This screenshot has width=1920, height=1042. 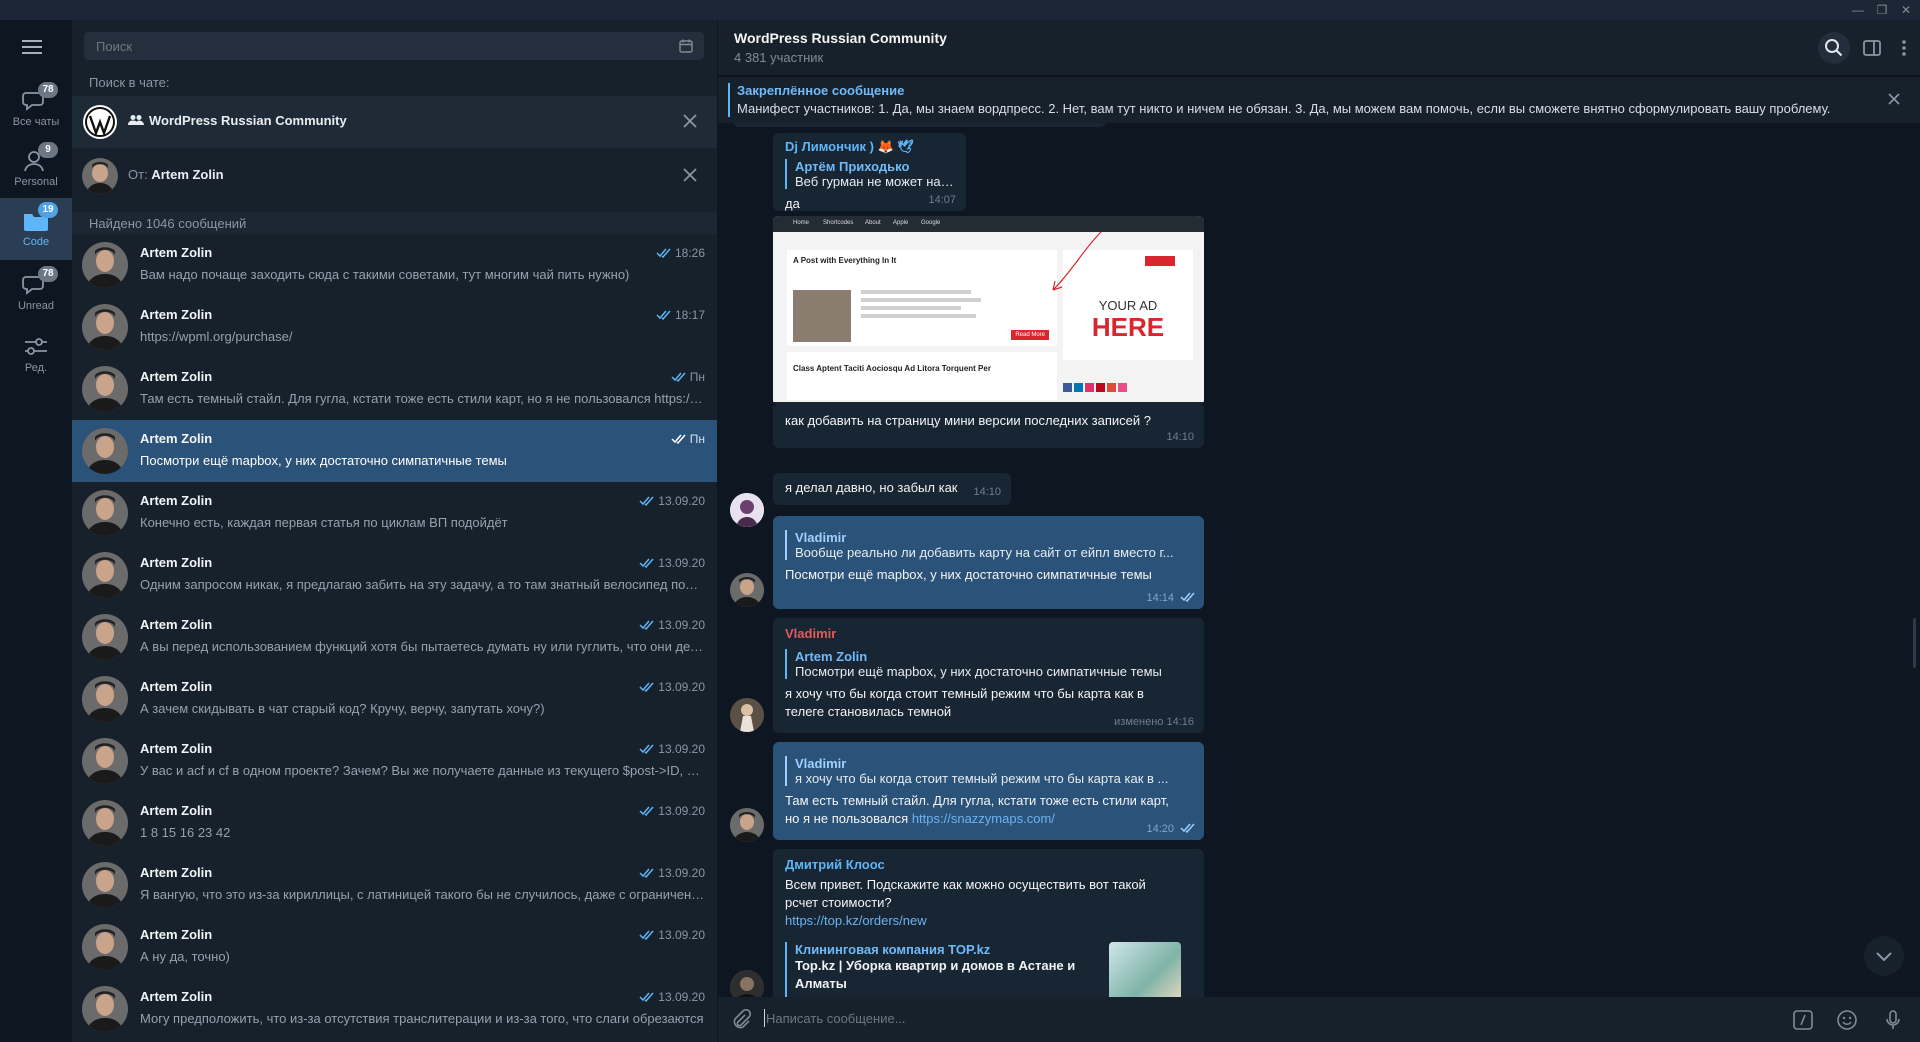 What do you see at coordinates (922, 298) in the screenshot?
I see `image-post-card: A Post with Everything In It Read More` at bounding box center [922, 298].